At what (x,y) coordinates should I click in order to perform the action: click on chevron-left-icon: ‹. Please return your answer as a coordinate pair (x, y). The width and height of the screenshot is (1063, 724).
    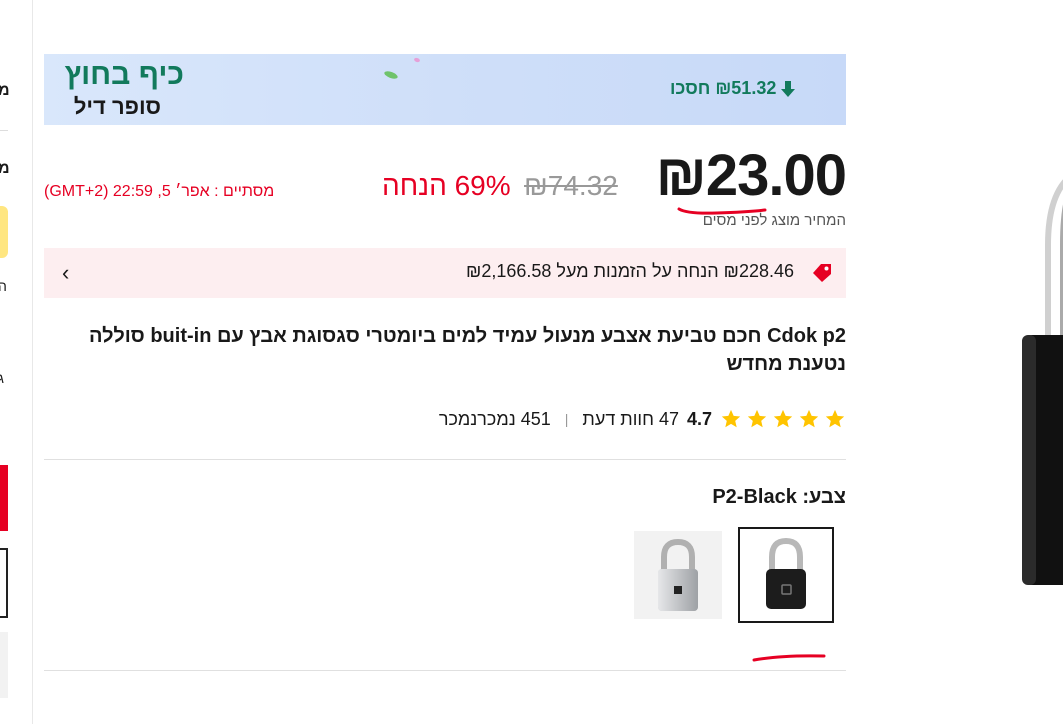
    Looking at the image, I should click on (65, 273).